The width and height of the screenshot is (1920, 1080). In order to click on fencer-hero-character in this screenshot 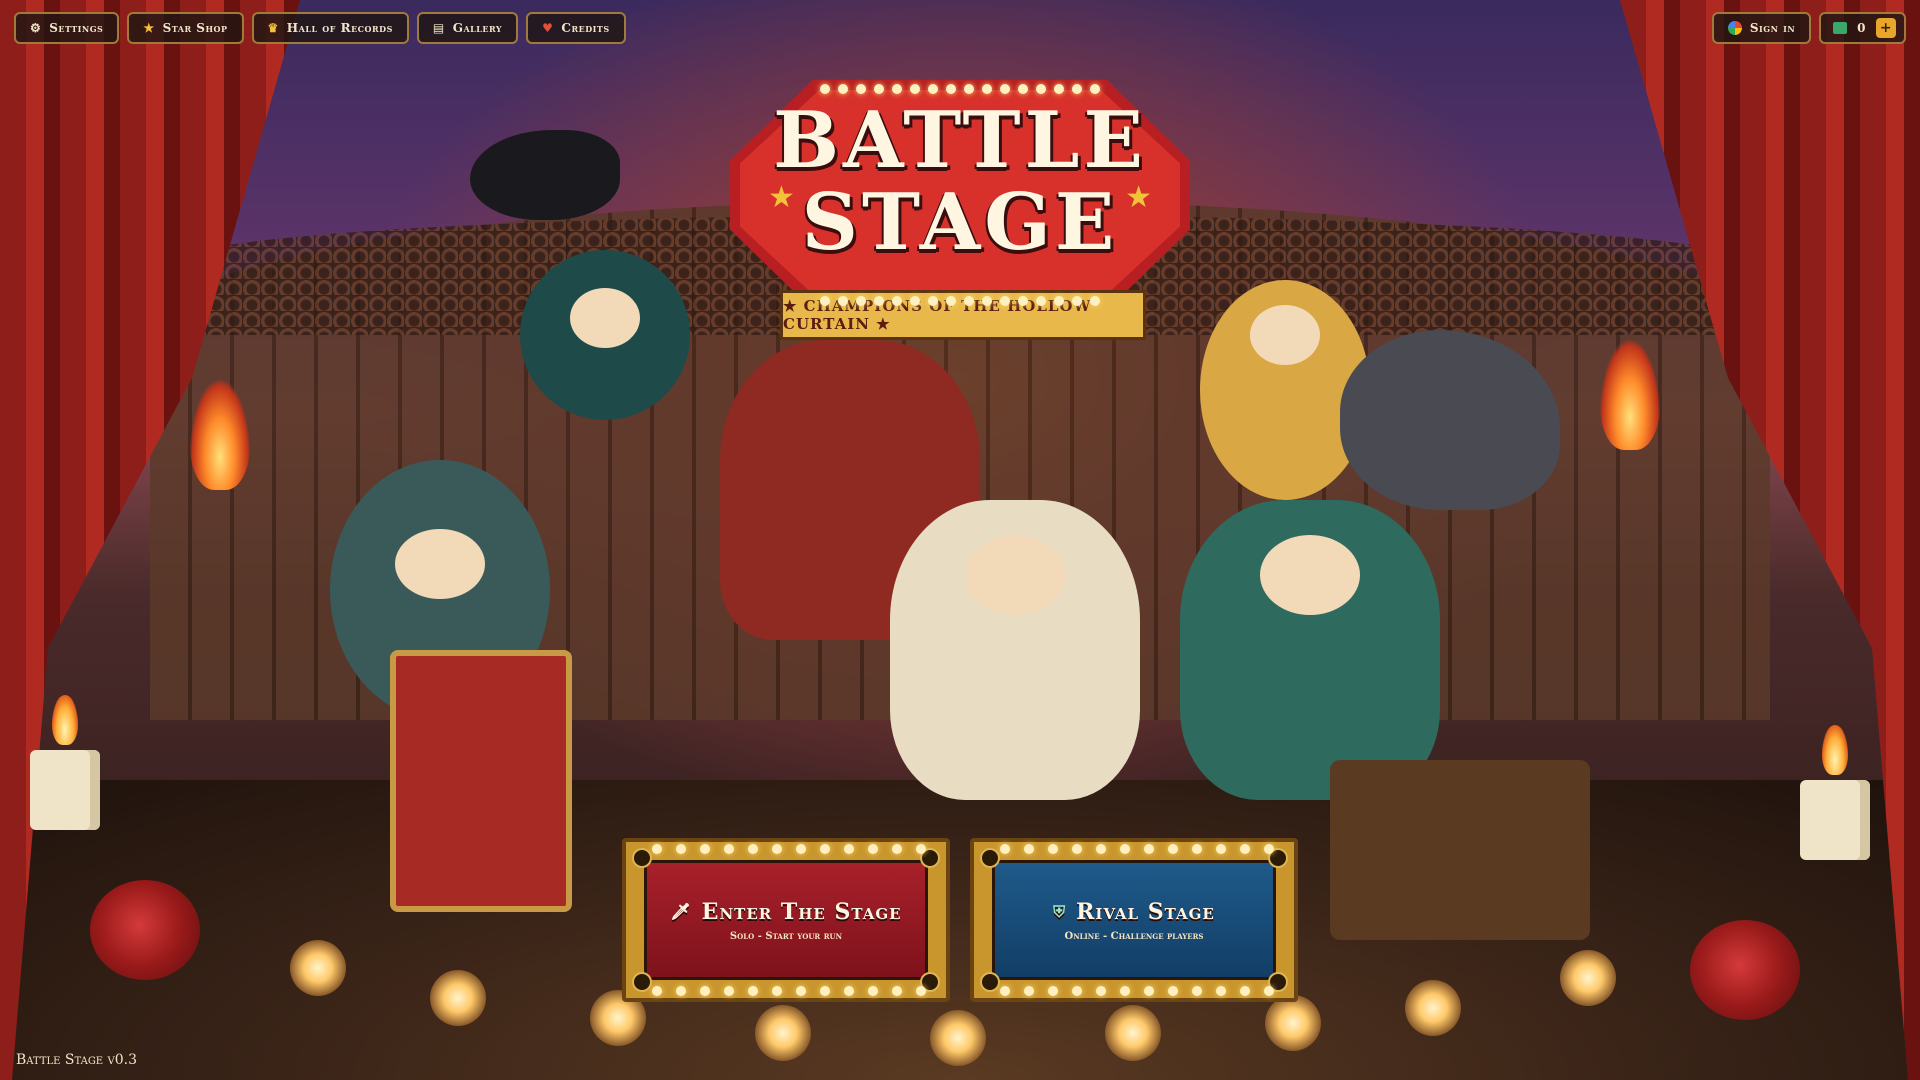, I will do `click(1015, 650)`.